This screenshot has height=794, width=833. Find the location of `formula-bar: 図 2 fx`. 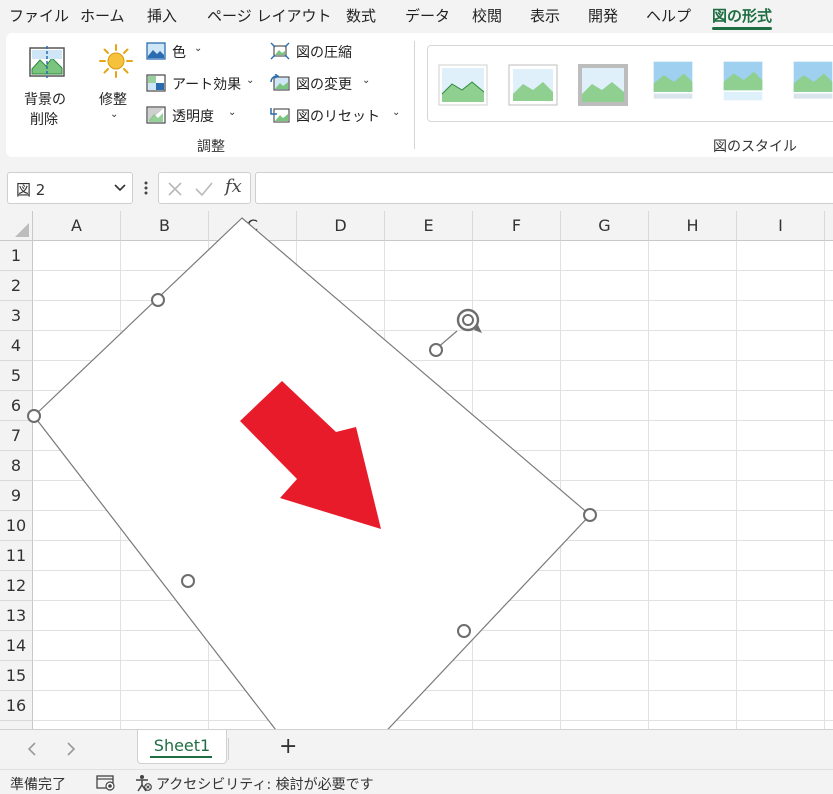

formula-bar: 図 2 fx is located at coordinates (416, 186).